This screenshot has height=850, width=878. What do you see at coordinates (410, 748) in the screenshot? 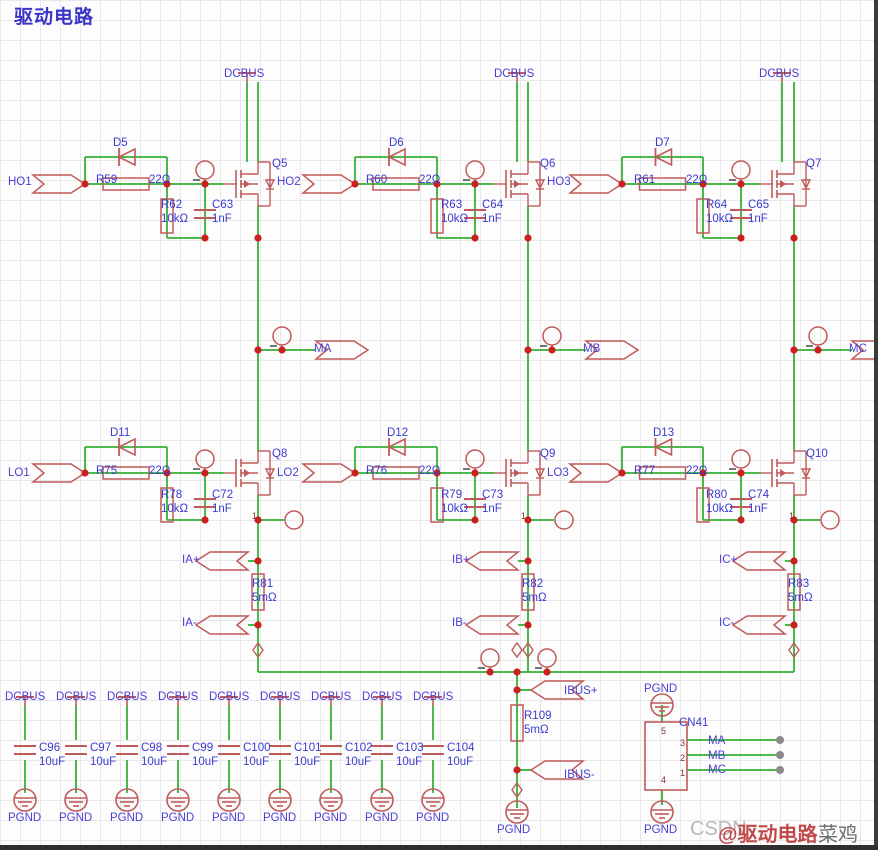
I see `designator-c103: C103` at bounding box center [410, 748].